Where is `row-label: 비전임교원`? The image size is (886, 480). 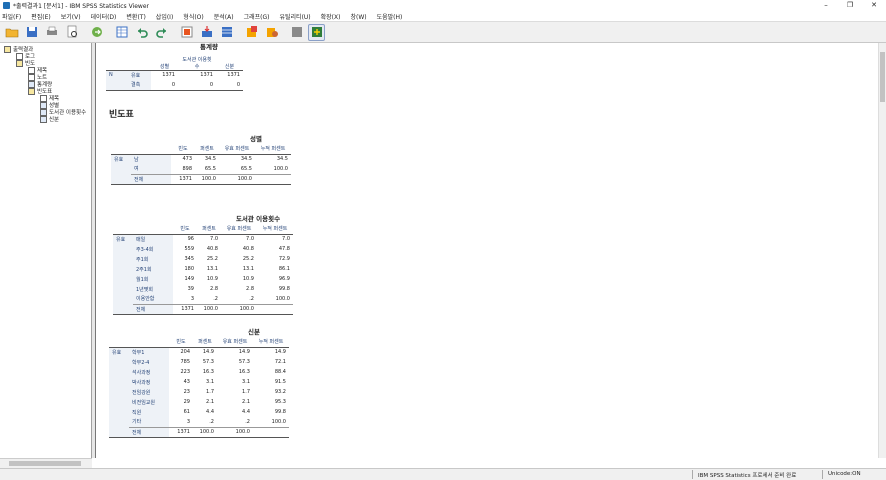 row-label: 비전임교원 is located at coordinates (149, 402).